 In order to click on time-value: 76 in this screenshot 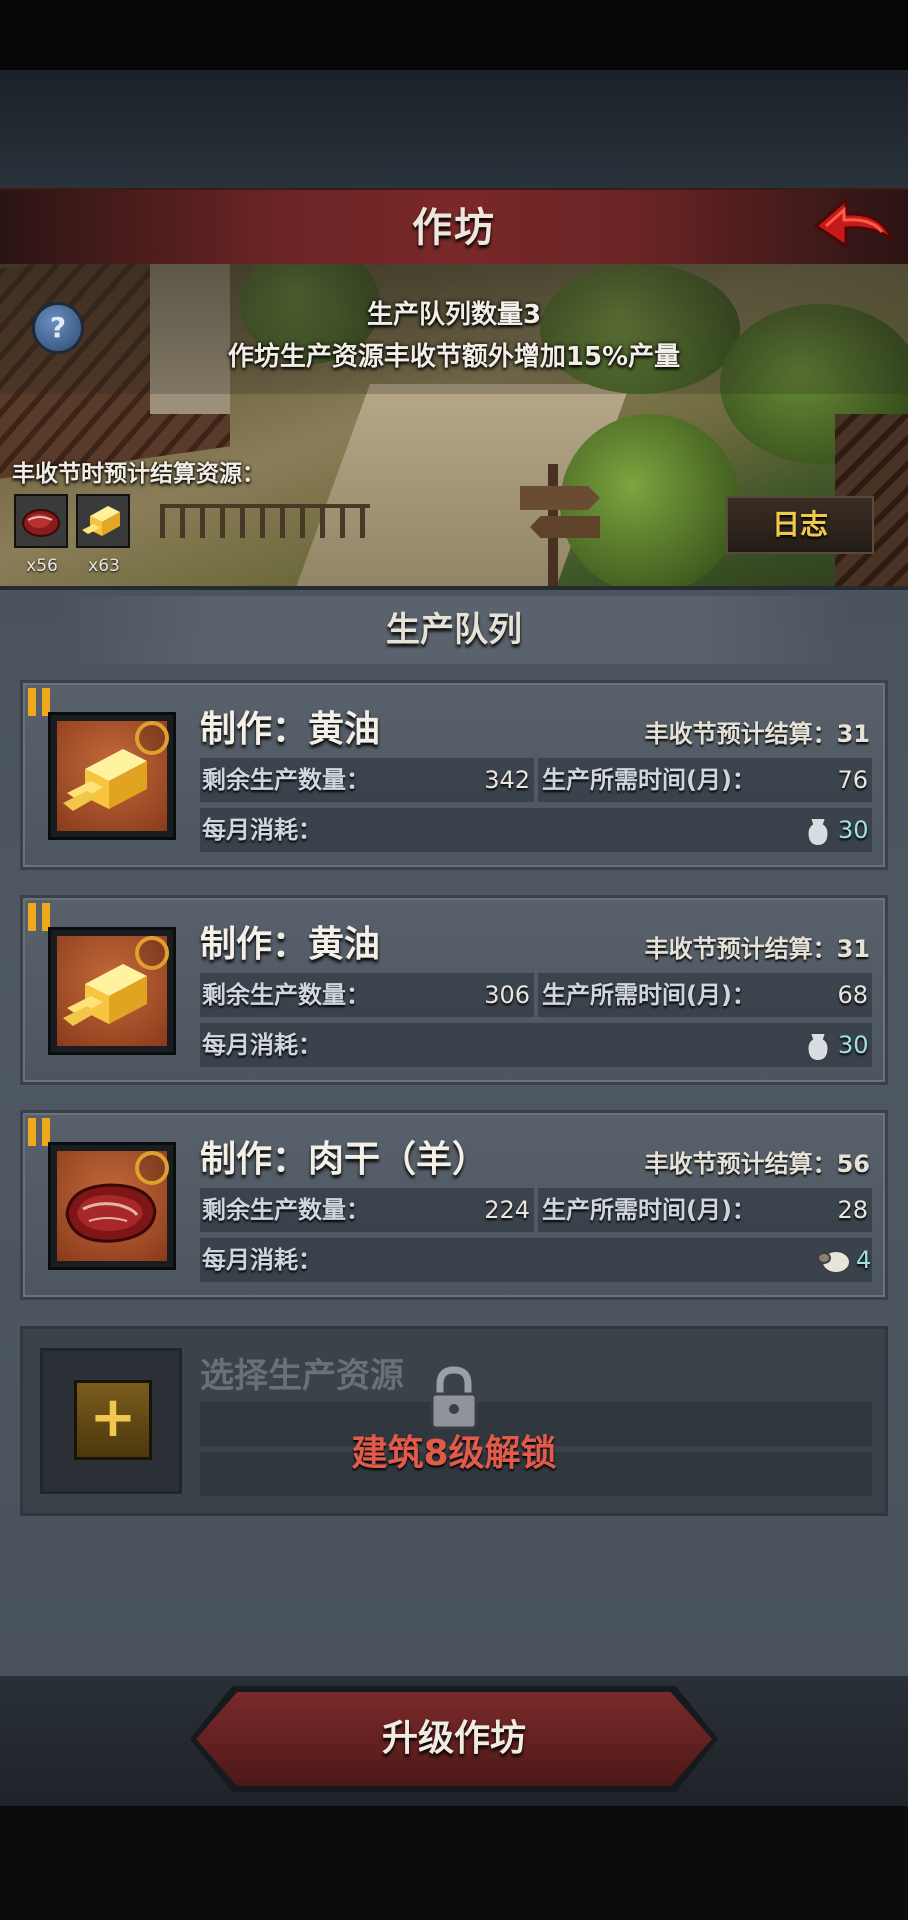, I will do `click(852, 780)`.